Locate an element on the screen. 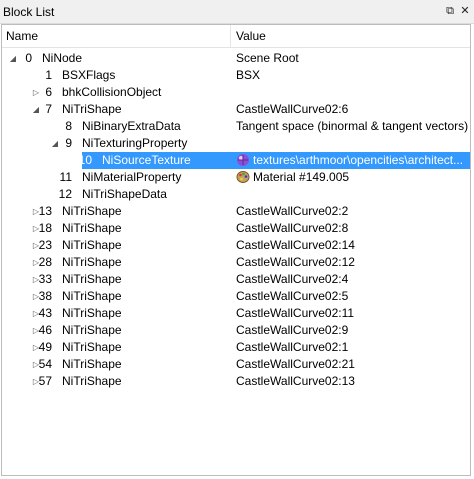 Image resolution: width=474 pixels, height=479 pixels. tree-row: ▷ 13 NiTriShape CastleWallCurve02:2 is located at coordinates (236, 211).